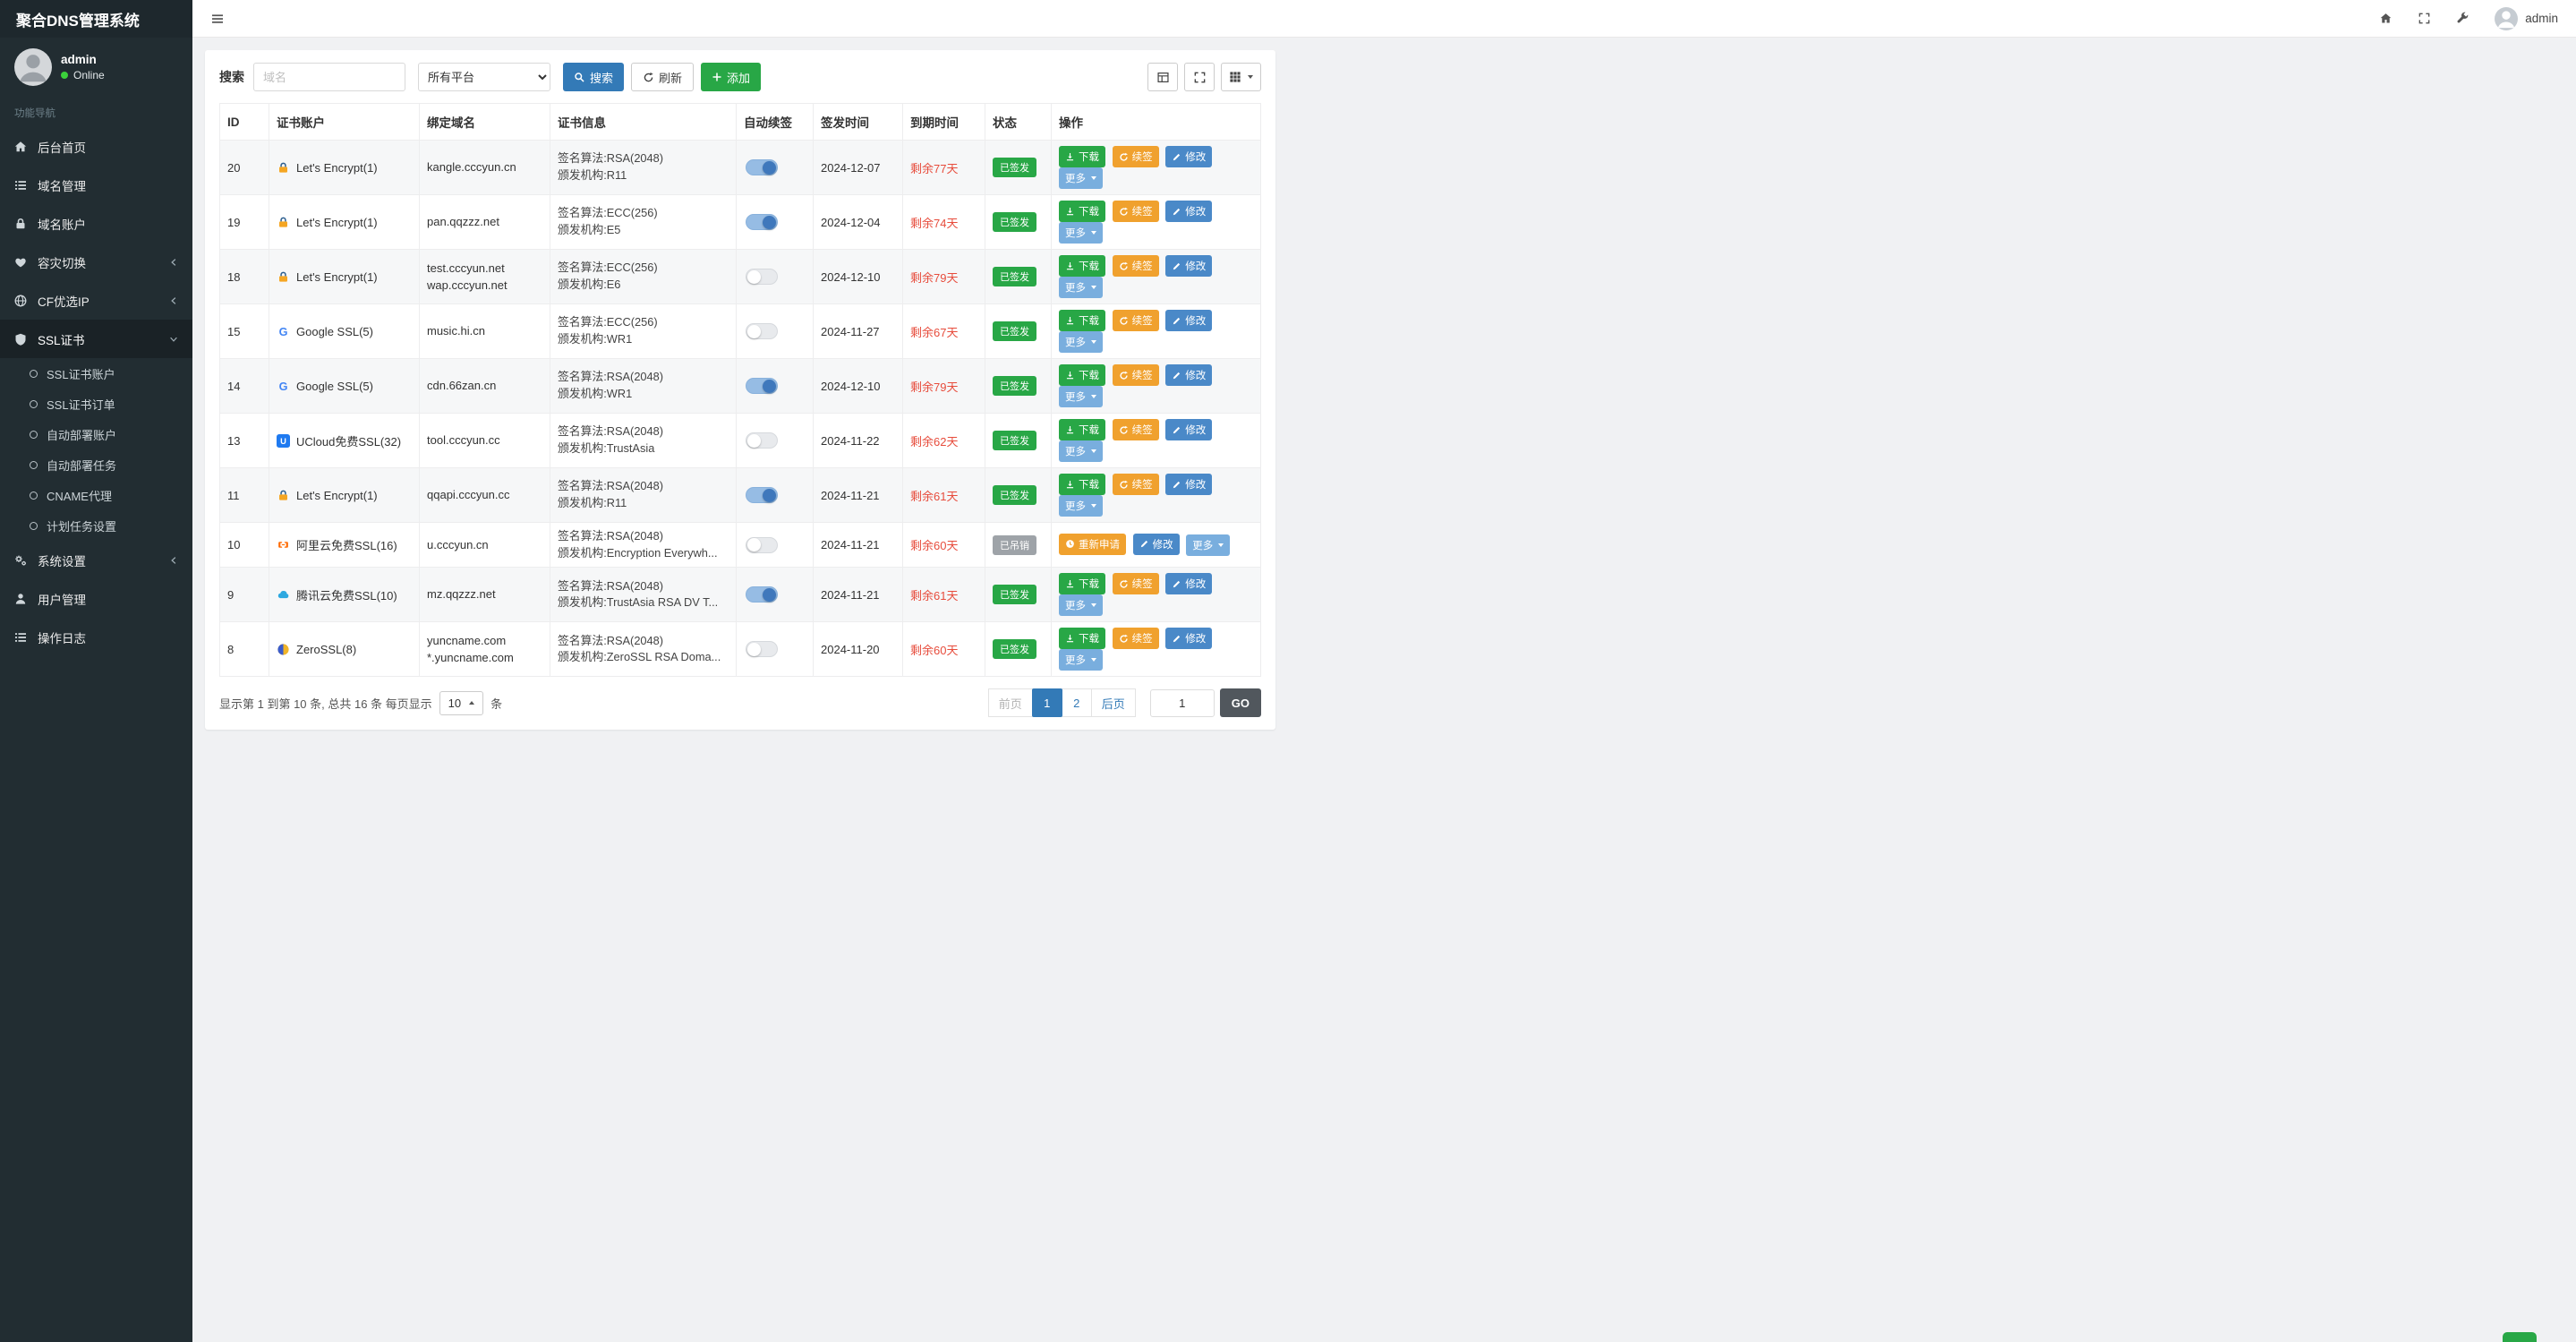 The image size is (2576, 1342). I want to click on bound-domain: kangle.cccyun.cn, so click(471, 167).